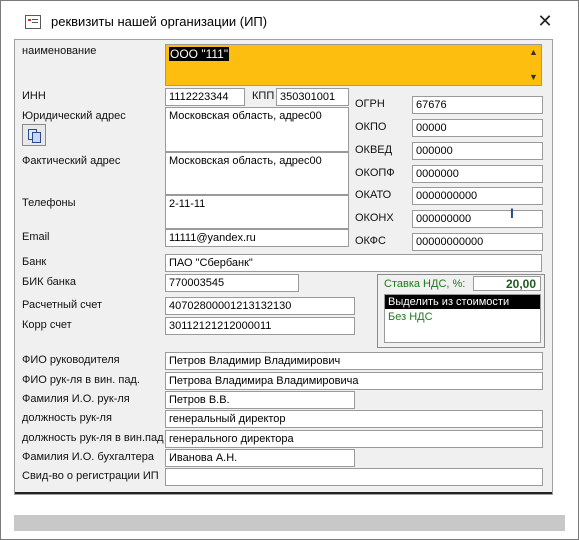  I want to click on status-bar, so click(289, 523).